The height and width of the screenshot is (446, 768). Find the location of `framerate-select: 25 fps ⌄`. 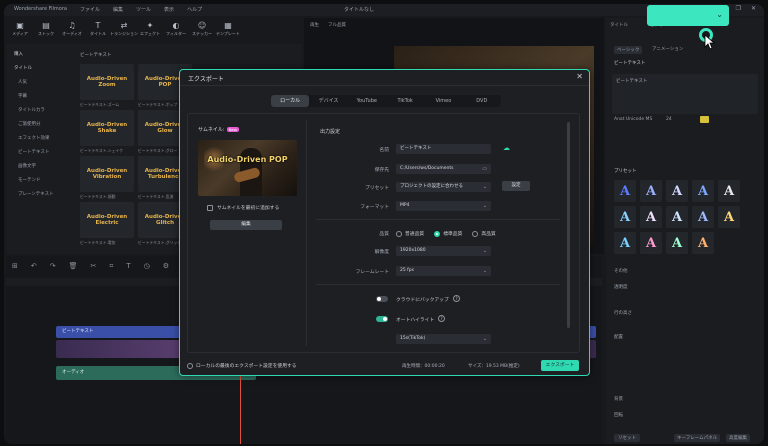

framerate-select: 25 fps ⌄ is located at coordinates (443, 271).